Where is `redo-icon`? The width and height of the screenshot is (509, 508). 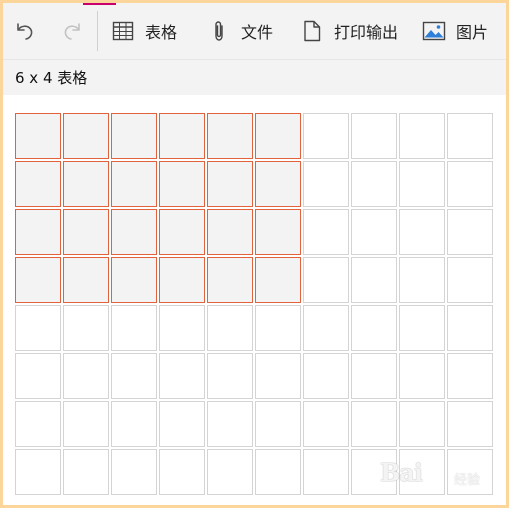 redo-icon is located at coordinates (72, 31).